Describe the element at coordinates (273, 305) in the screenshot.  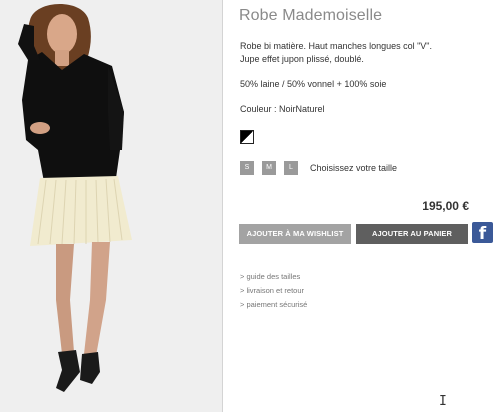
I see `link-secure-payment: > paiement sécurisé` at that location.